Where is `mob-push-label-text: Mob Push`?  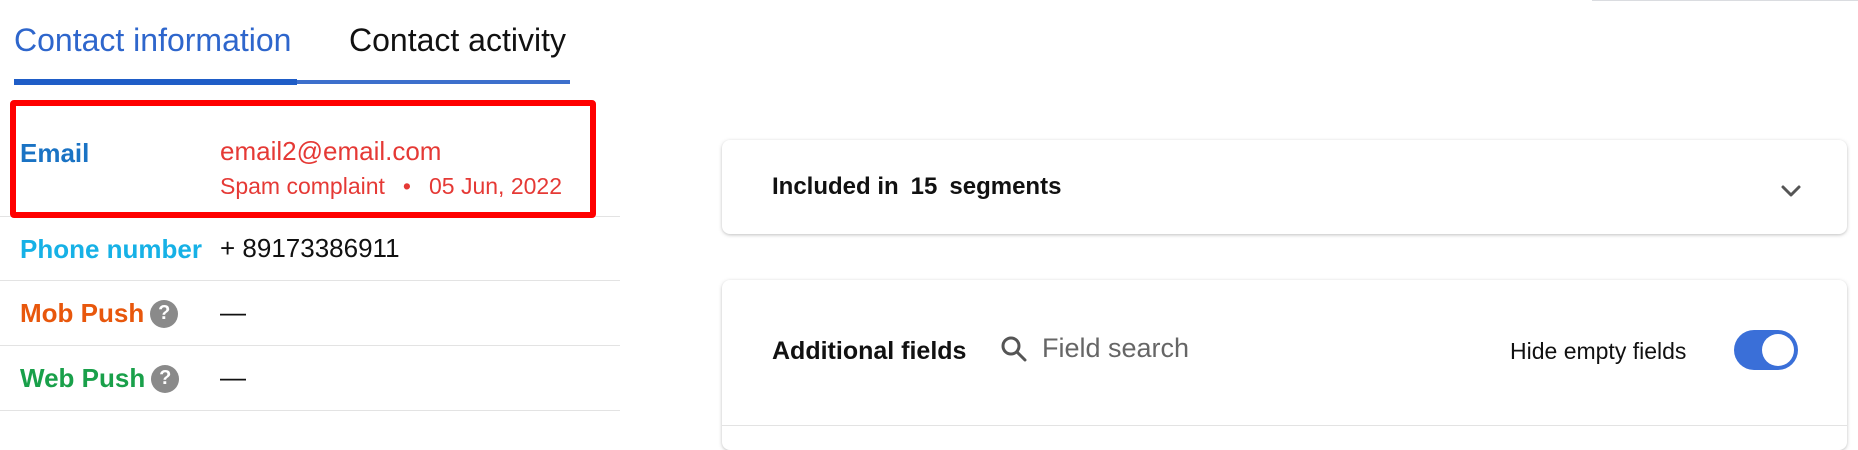 mob-push-label-text: Mob Push is located at coordinates (82, 313).